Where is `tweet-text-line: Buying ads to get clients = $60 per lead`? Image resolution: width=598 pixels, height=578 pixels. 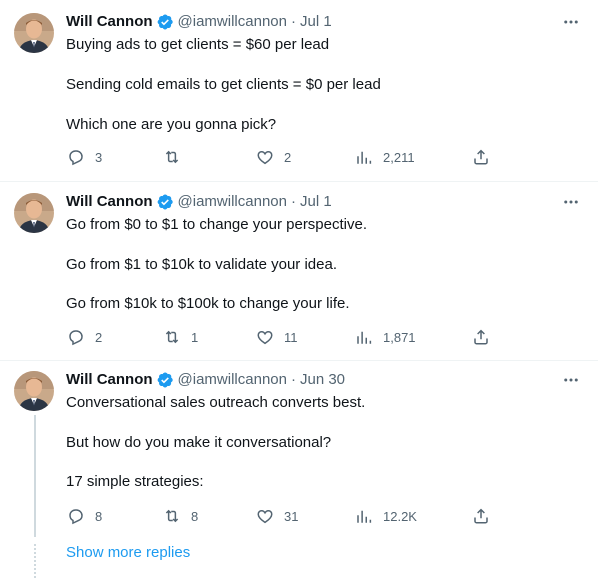
tweet-text-line: Buying ads to get clients = $60 per lead is located at coordinates (198, 44).